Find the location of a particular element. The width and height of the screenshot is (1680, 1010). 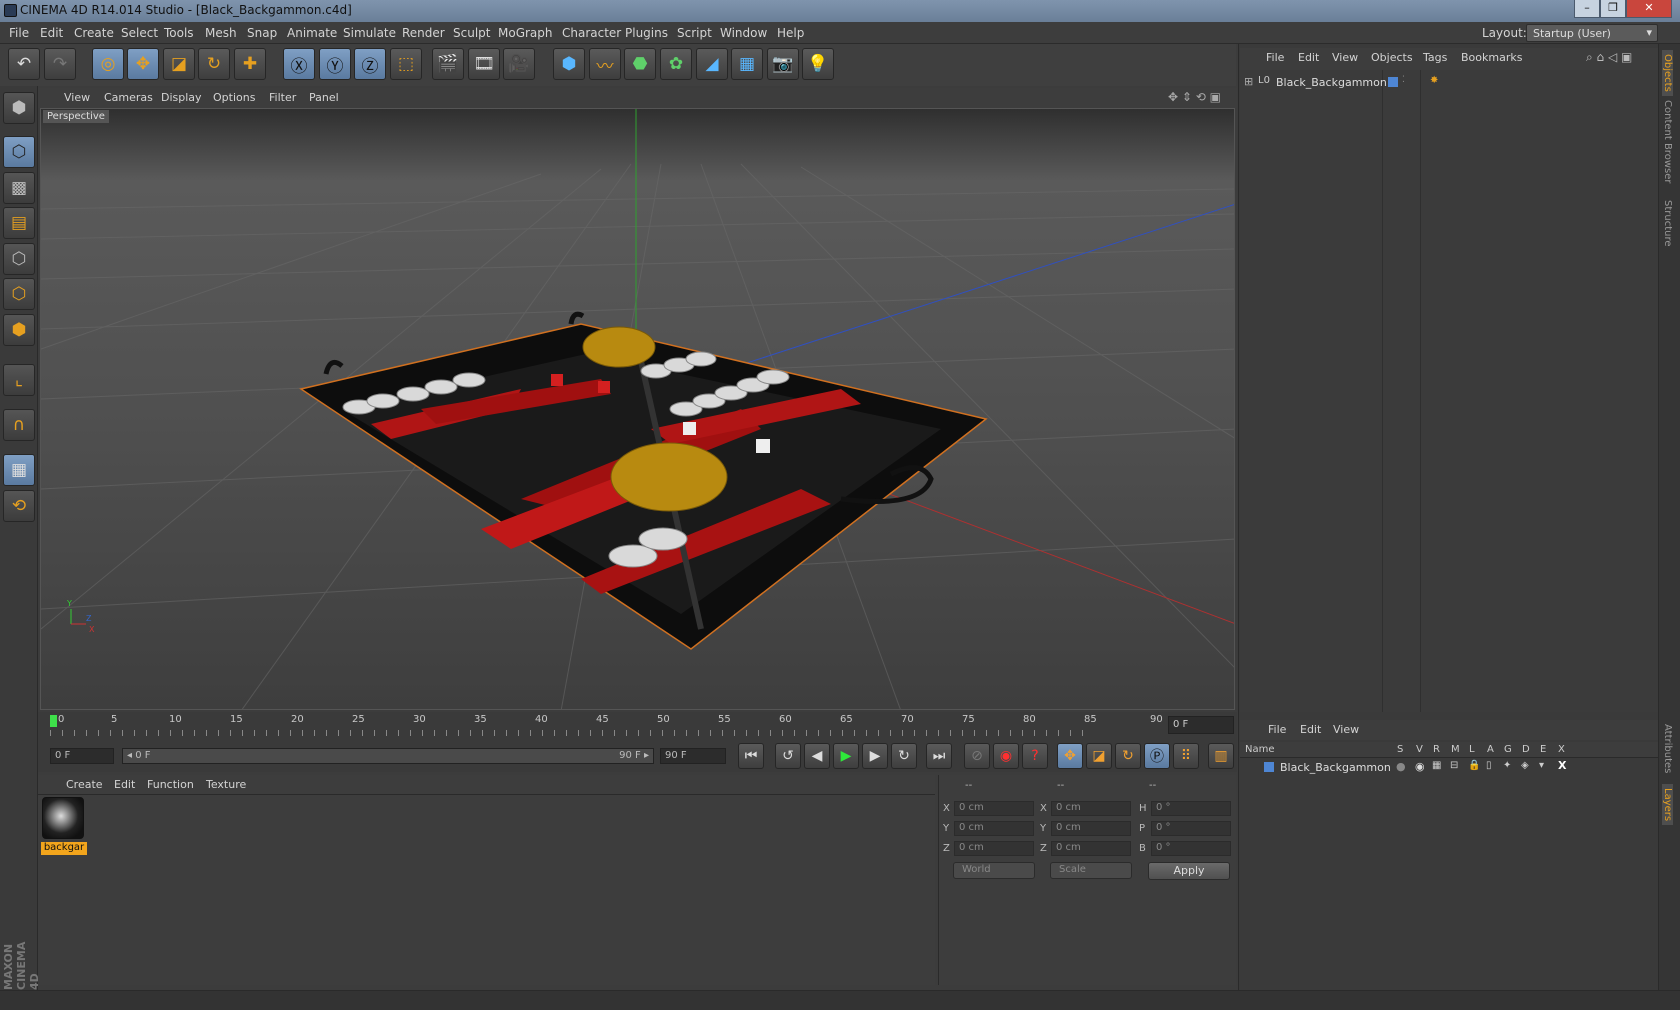

autokey-icon: ◉ is located at coordinates (1006, 756).